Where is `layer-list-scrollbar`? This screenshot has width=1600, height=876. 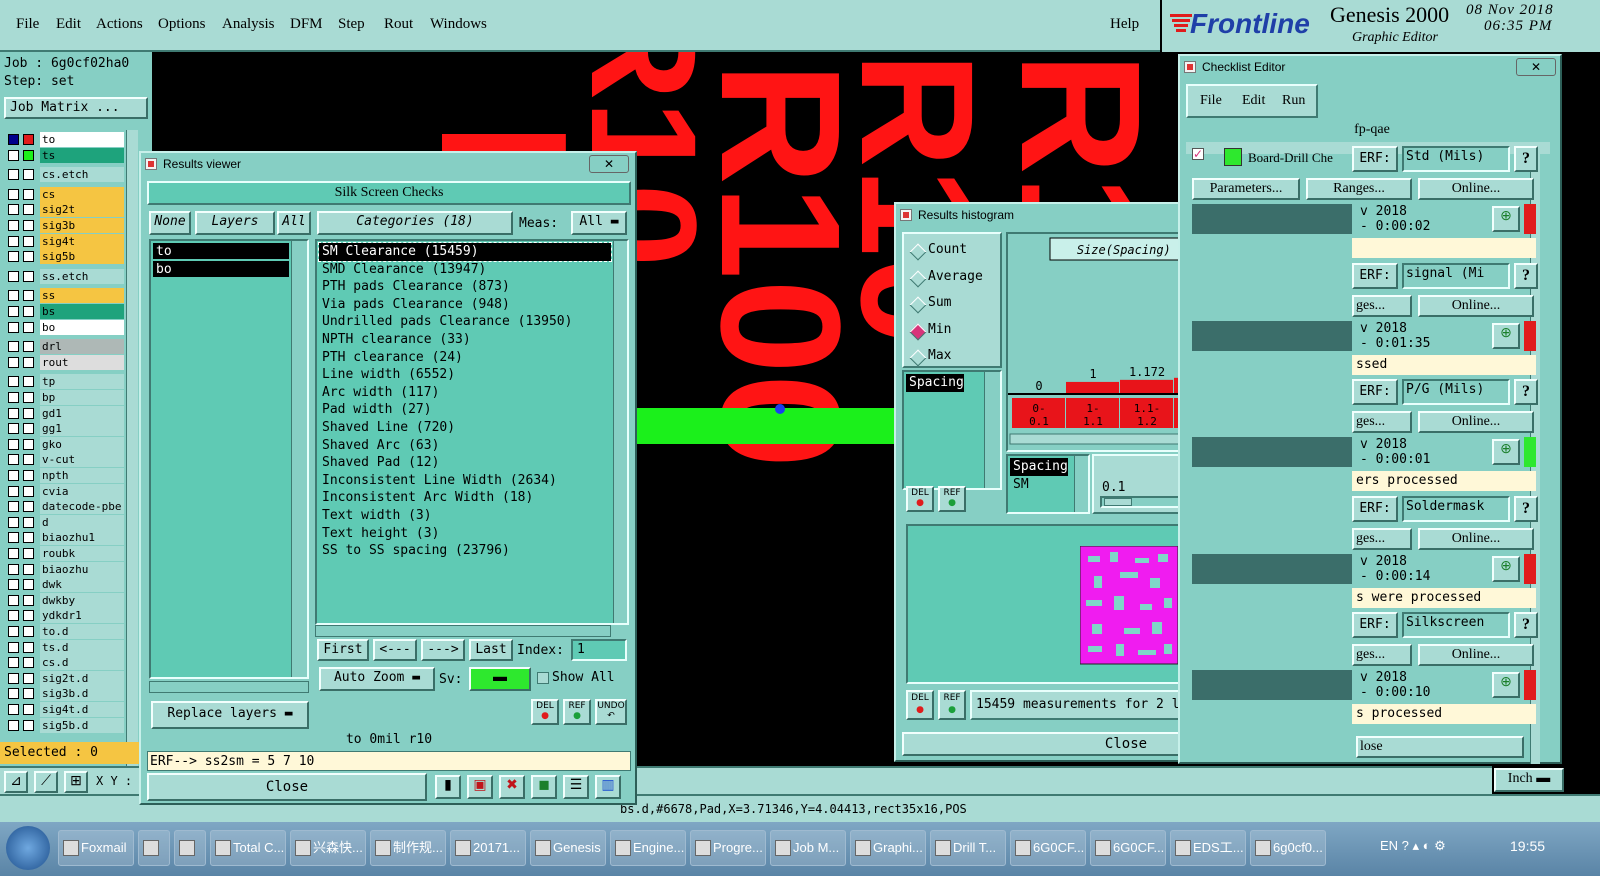
layer-list-scrollbar is located at coordinates (132, 457).